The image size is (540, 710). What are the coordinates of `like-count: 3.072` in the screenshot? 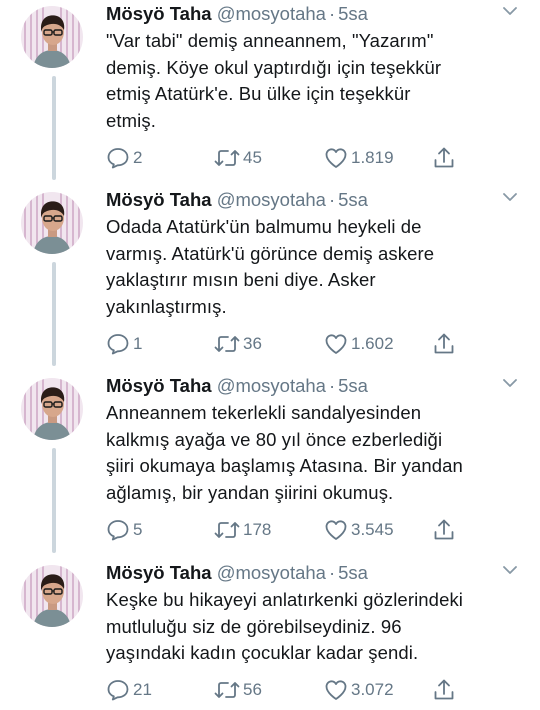 It's located at (372, 689).